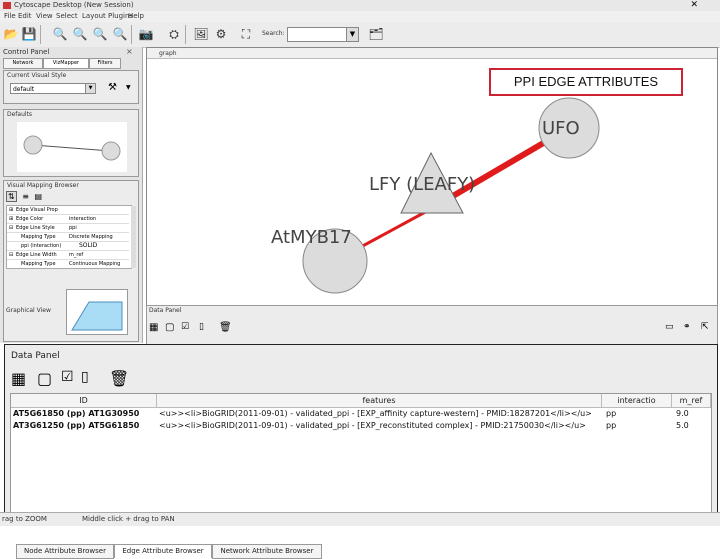 The width and height of the screenshot is (720, 559). I want to click on column-header-mref: m_ref, so click(691, 401).